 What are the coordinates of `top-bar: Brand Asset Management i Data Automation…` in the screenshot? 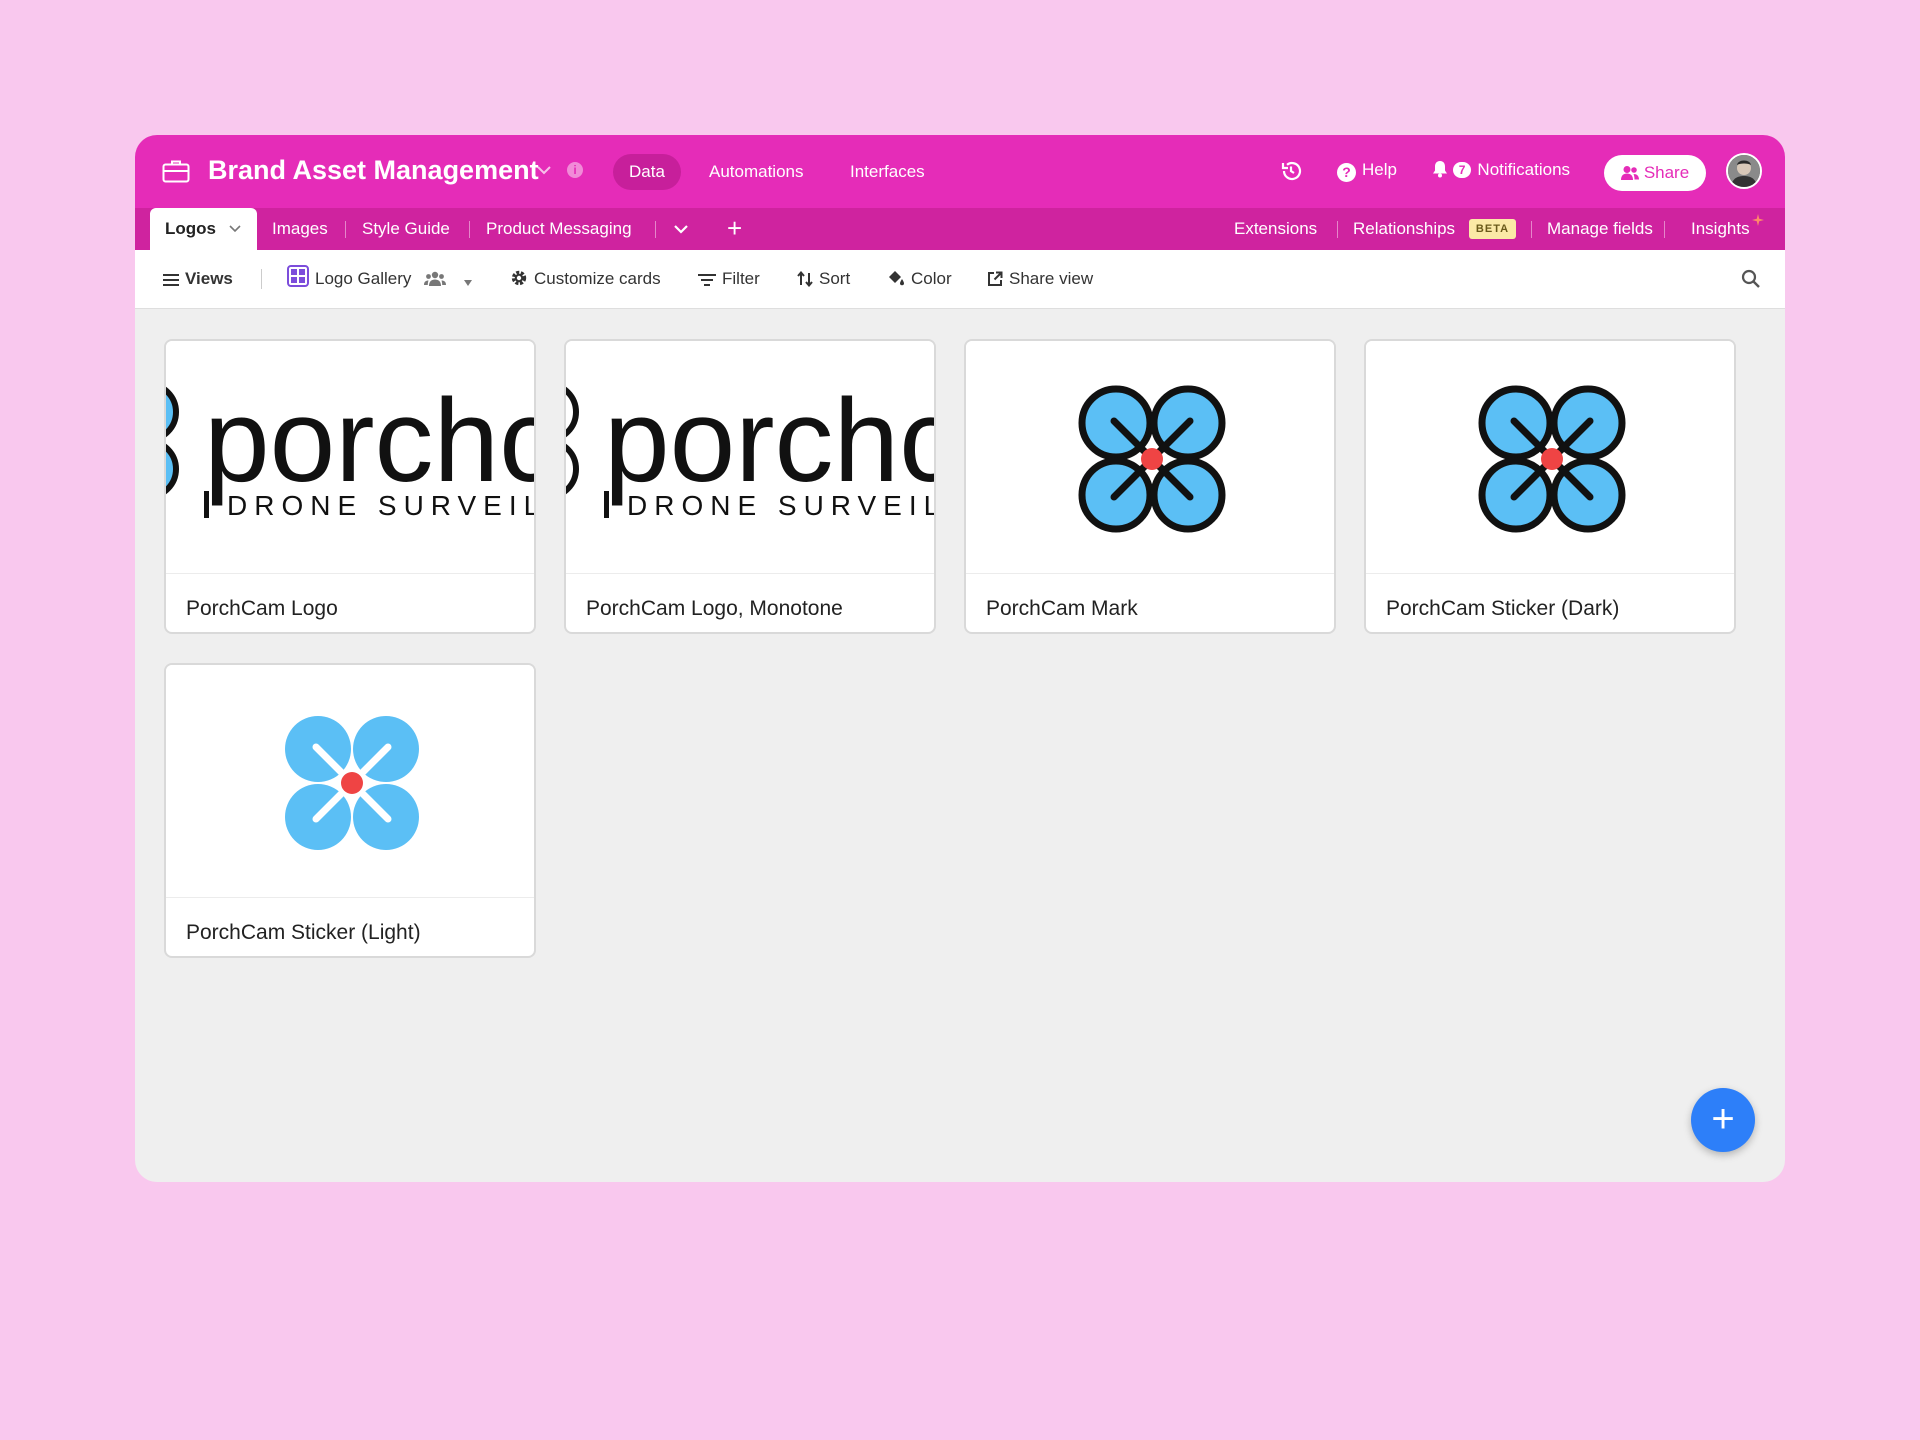 It's located at (960, 171).